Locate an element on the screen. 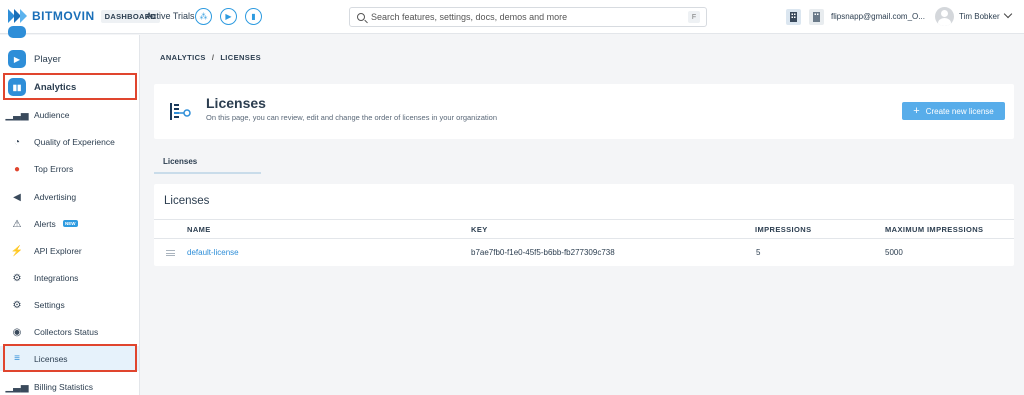 This screenshot has height=395, width=1024. sidebar-item-label: Player is located at coordinates (47, 59).